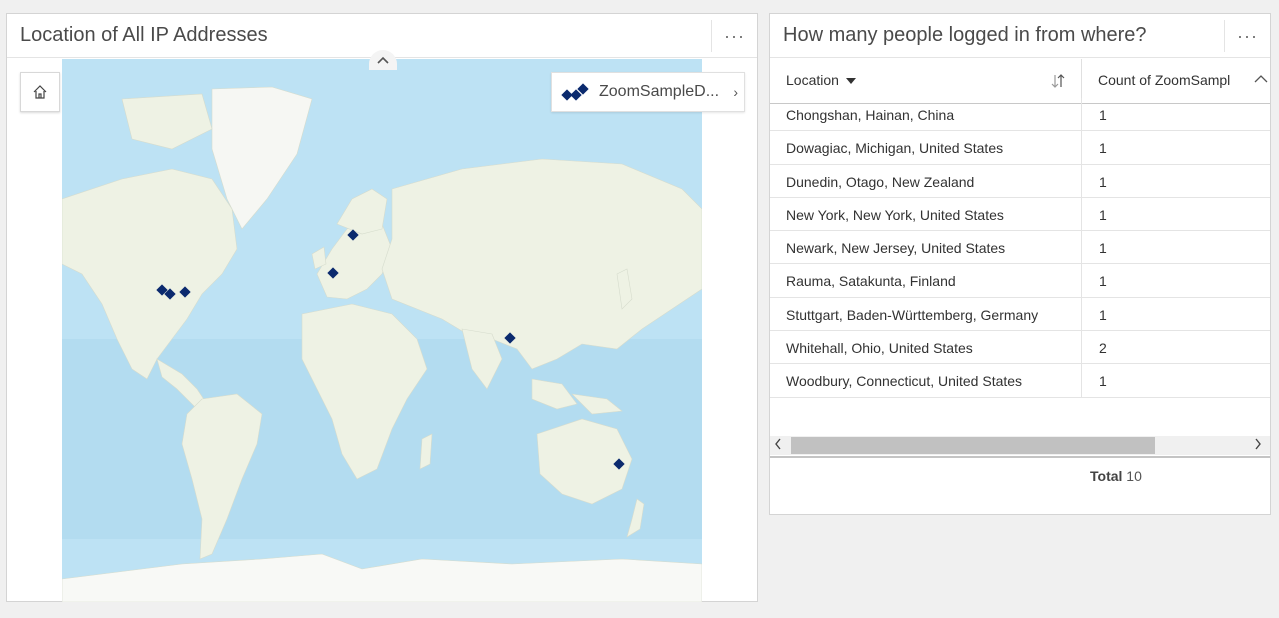 The height and width of the screenshot is (618, 1279). I want to click on horizontal-scrollbar, so click(1020, 445).